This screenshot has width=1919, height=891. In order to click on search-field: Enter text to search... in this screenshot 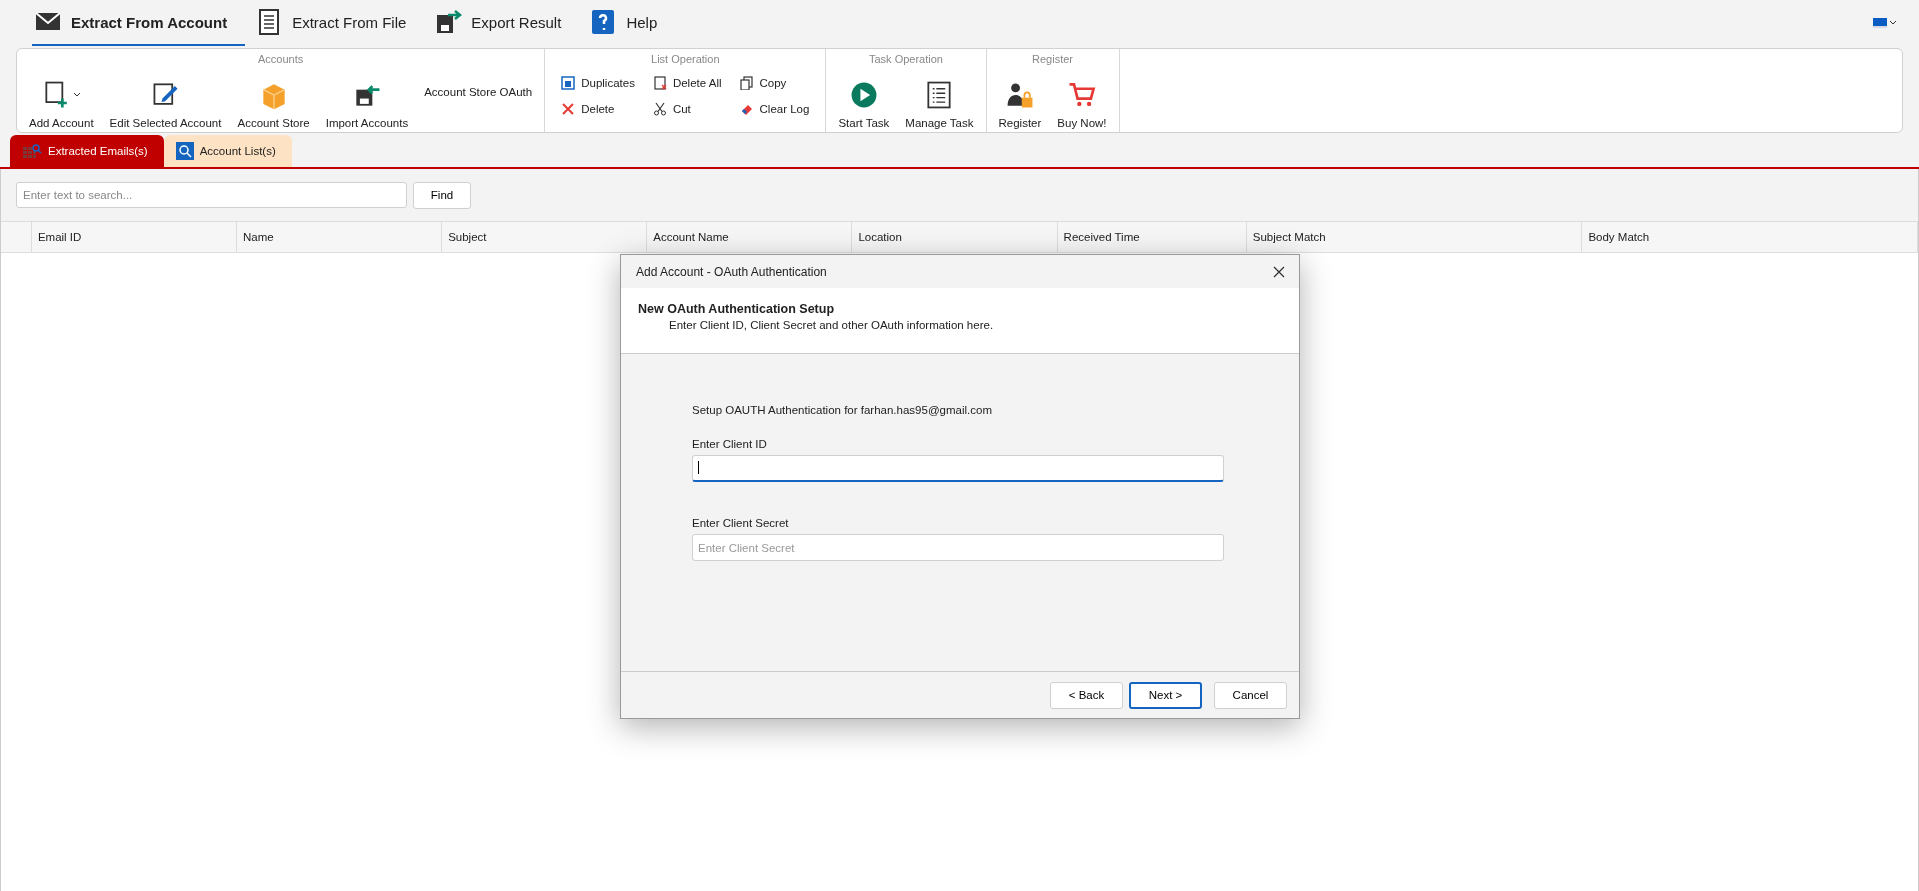, I will do `click(211, 195)`.